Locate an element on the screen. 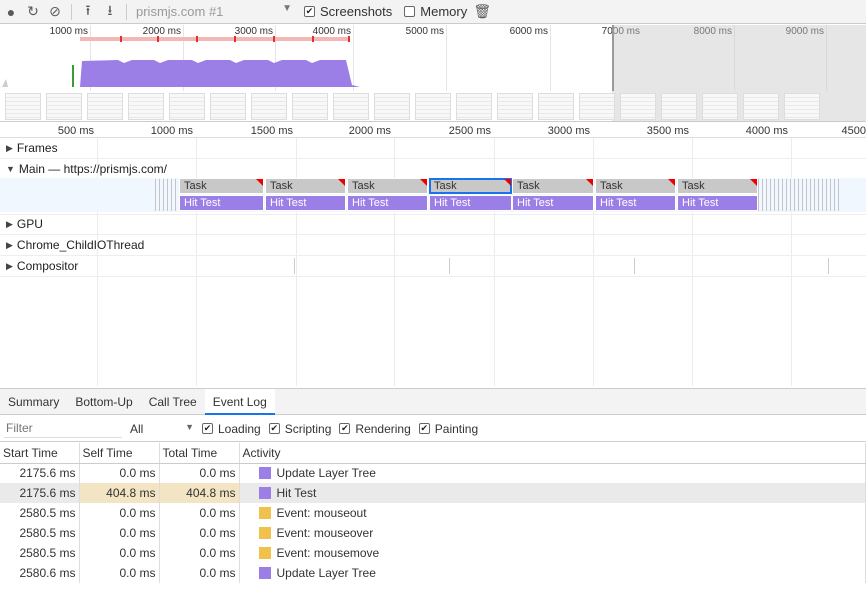 The width and height of the screenshot is (866, 590). overview-tick: 6000 ms is located at coordinates (528, 31).